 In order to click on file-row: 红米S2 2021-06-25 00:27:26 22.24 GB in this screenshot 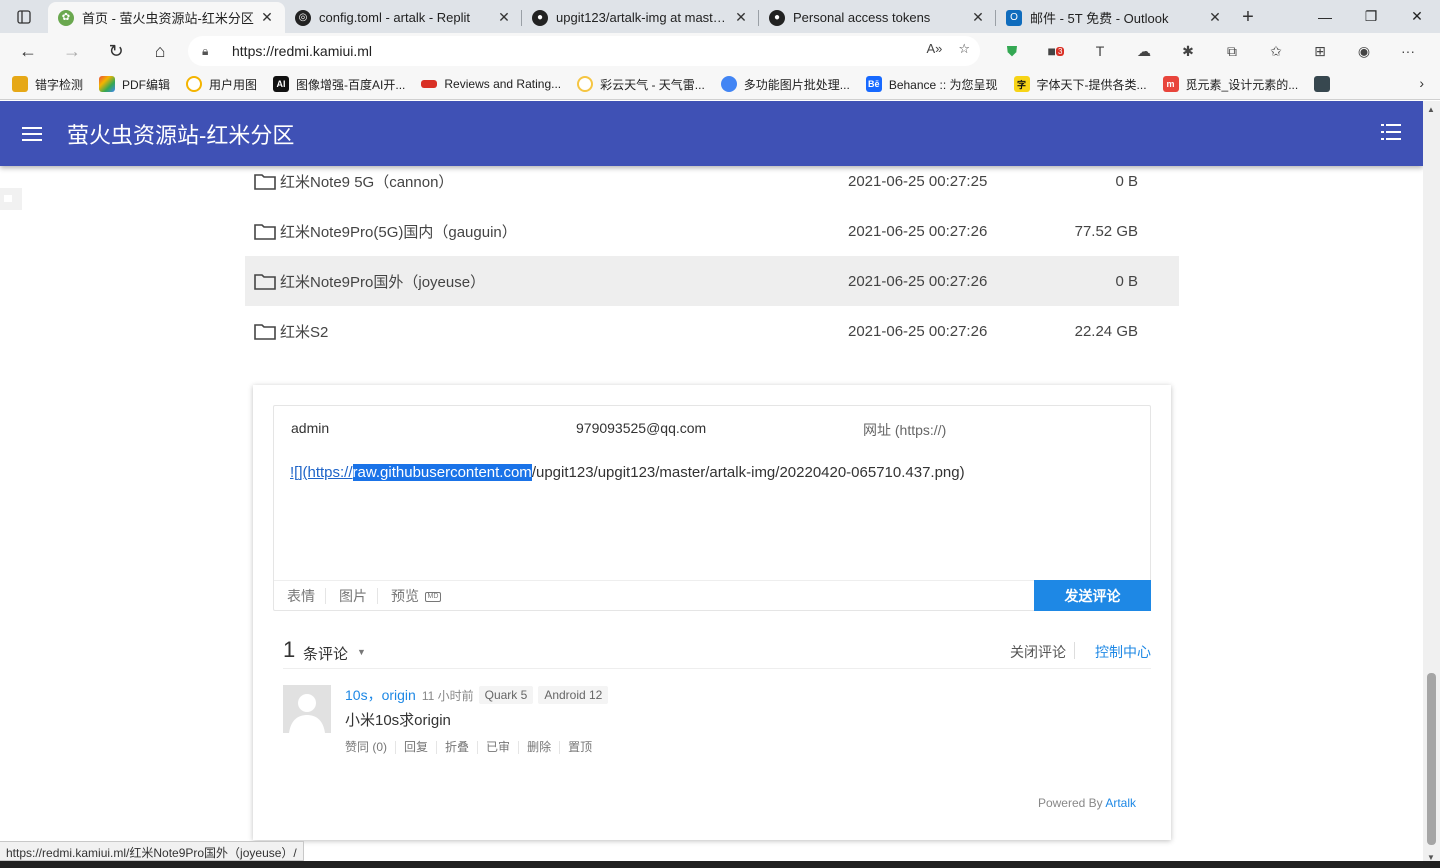, I will do `click(712, 331)`.